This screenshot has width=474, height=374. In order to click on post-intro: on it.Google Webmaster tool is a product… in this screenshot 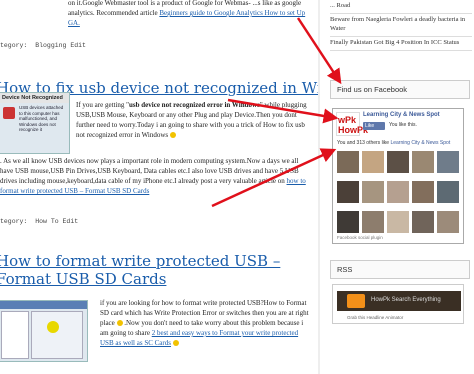, I will do `click(193, 14)`.